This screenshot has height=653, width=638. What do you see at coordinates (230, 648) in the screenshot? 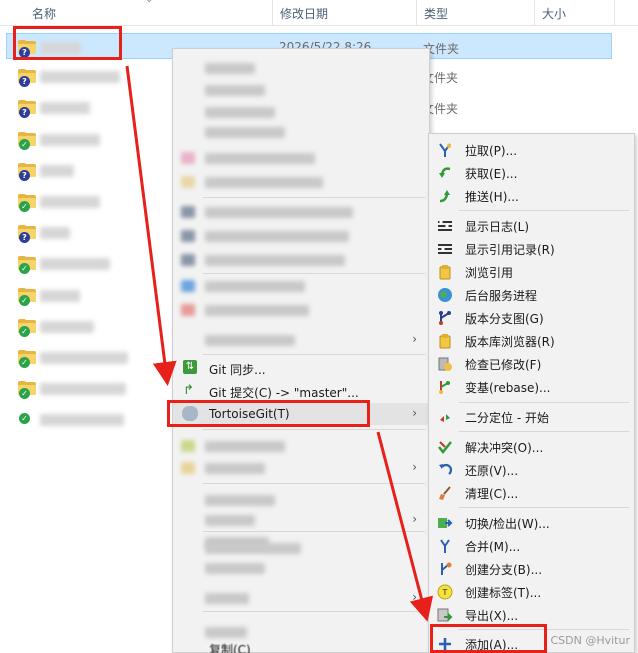
I see `menu-label: 复制(C)` at bounding box center [230, 648].